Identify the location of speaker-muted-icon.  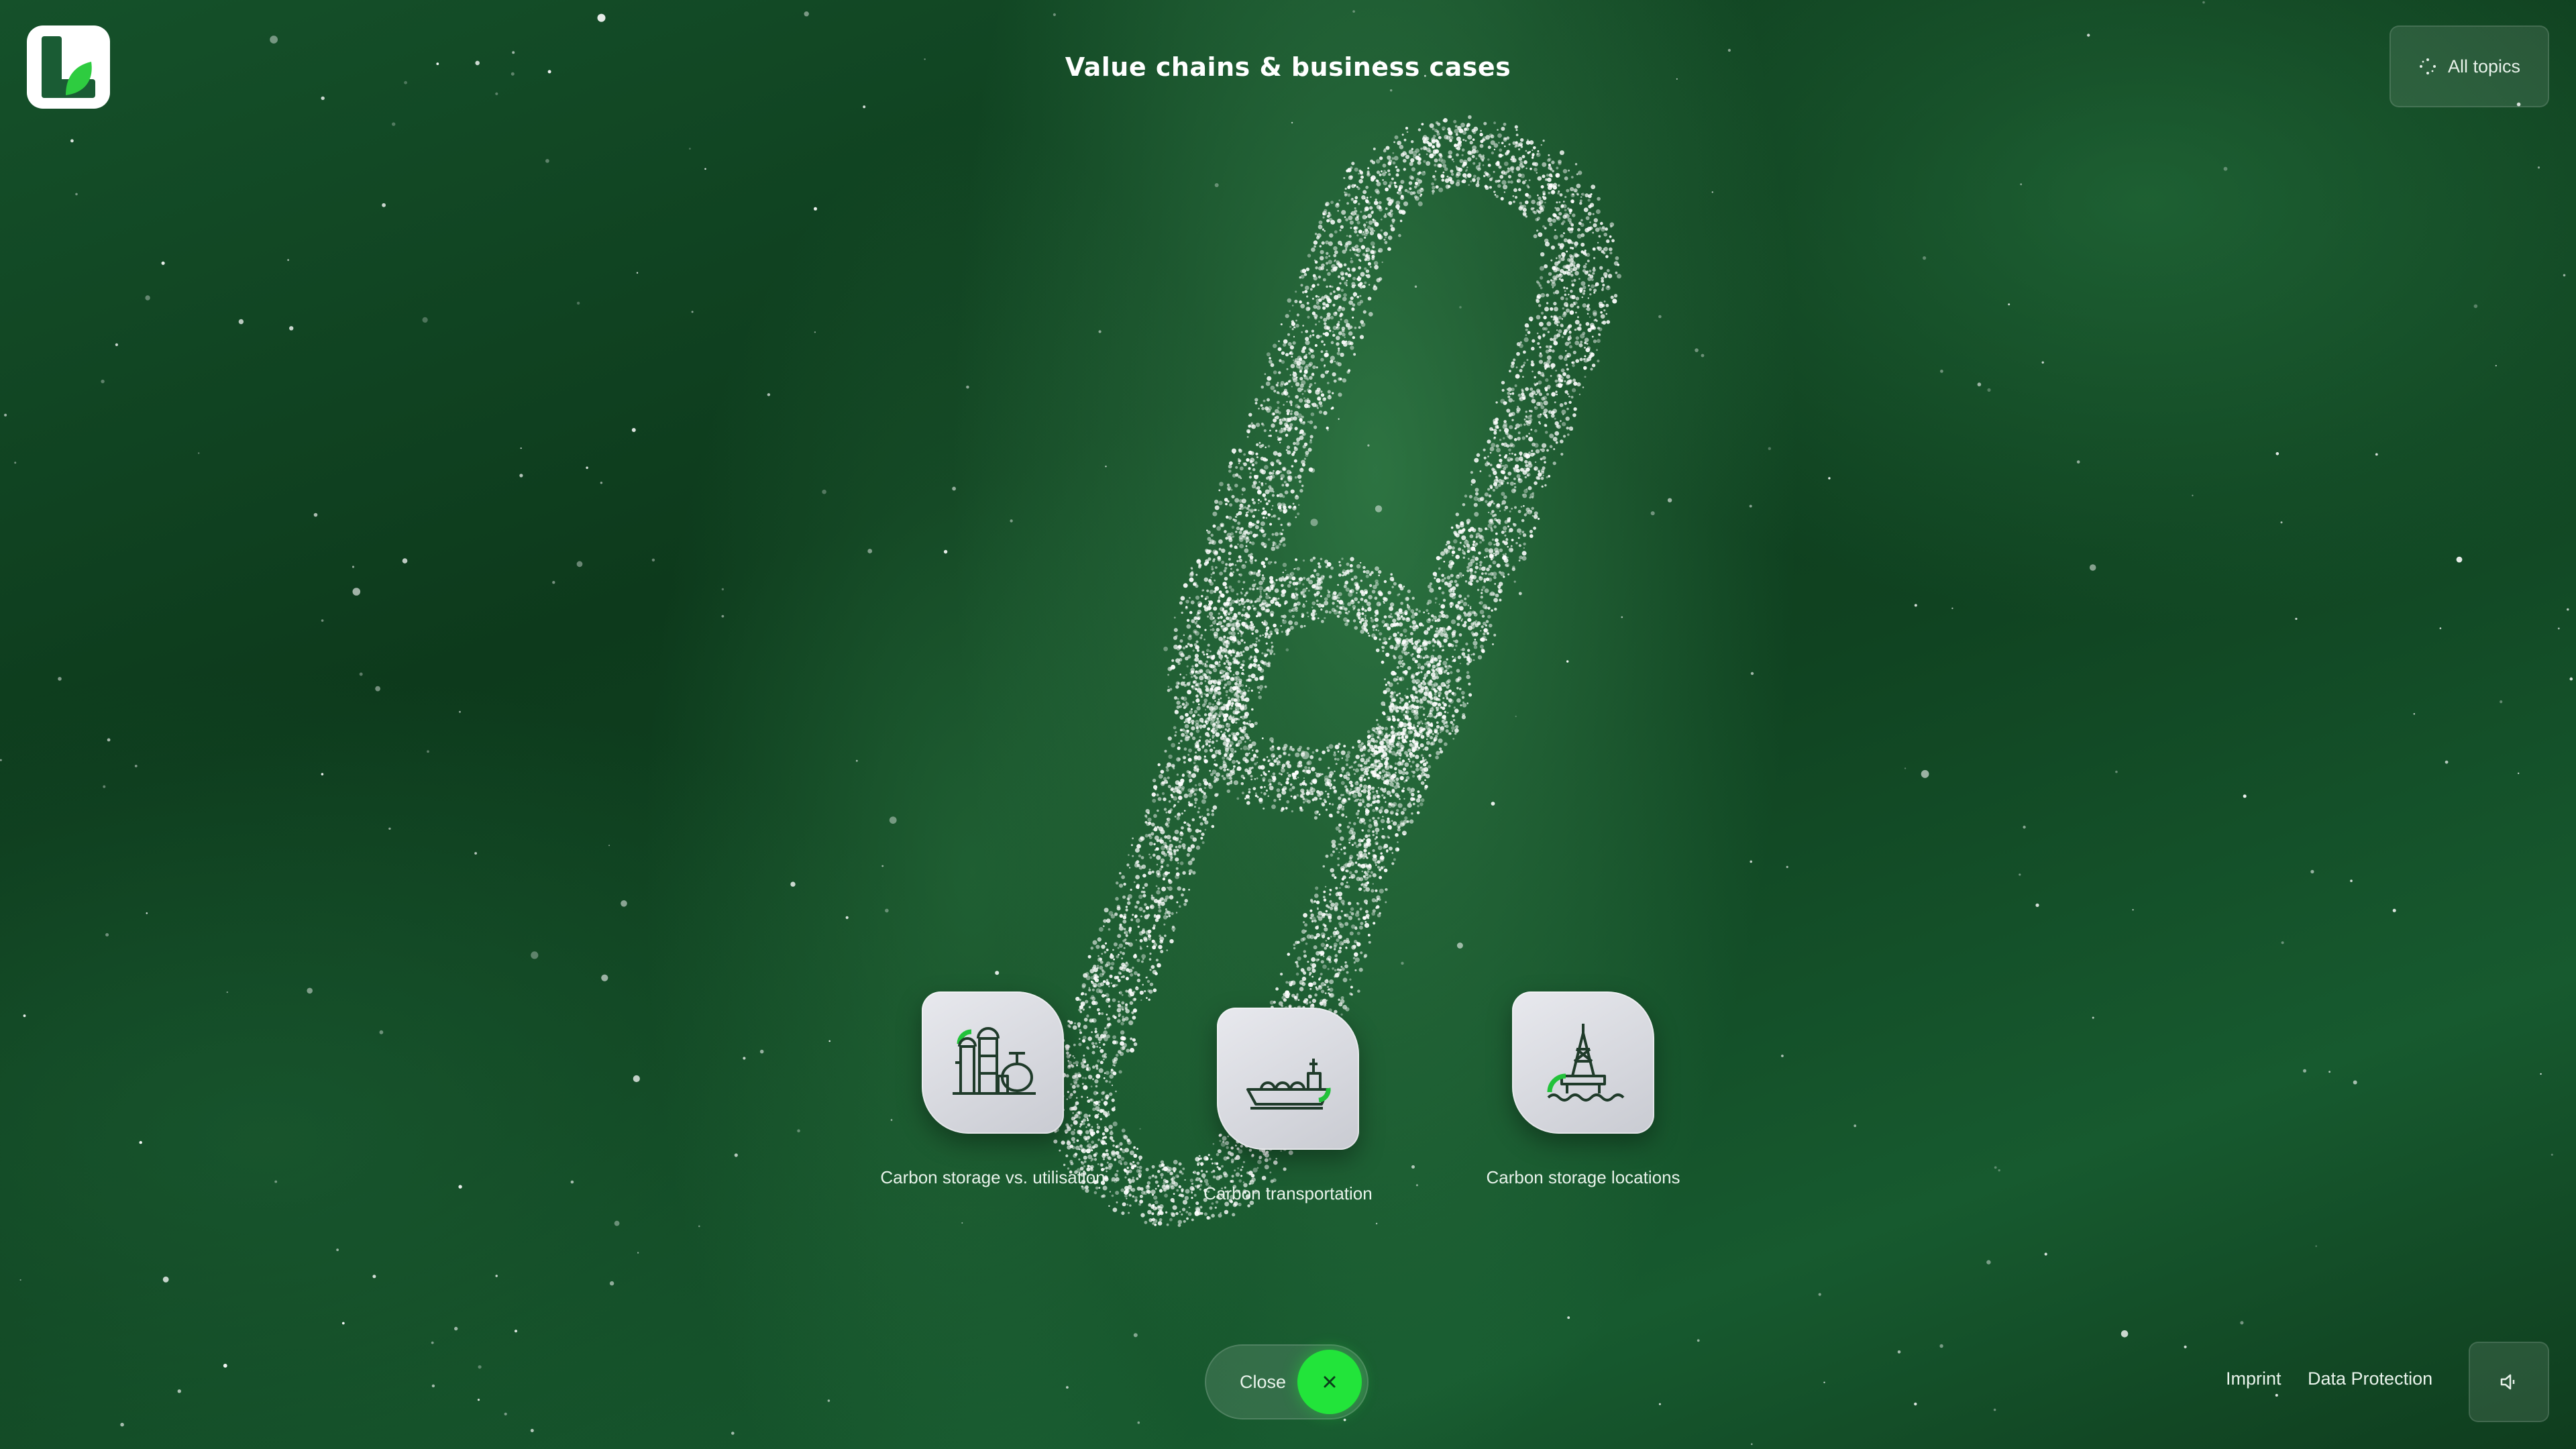
(2507, 1382).